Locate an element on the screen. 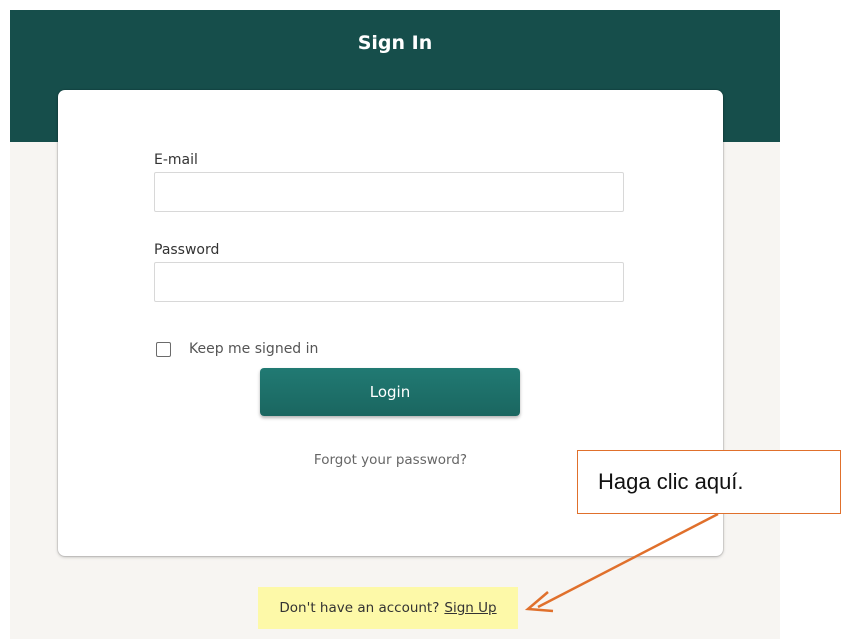 The height and width of the screenshot is (639, 843). signup-prompt-text: Don't have an account? is located at coordinates (359, 608).